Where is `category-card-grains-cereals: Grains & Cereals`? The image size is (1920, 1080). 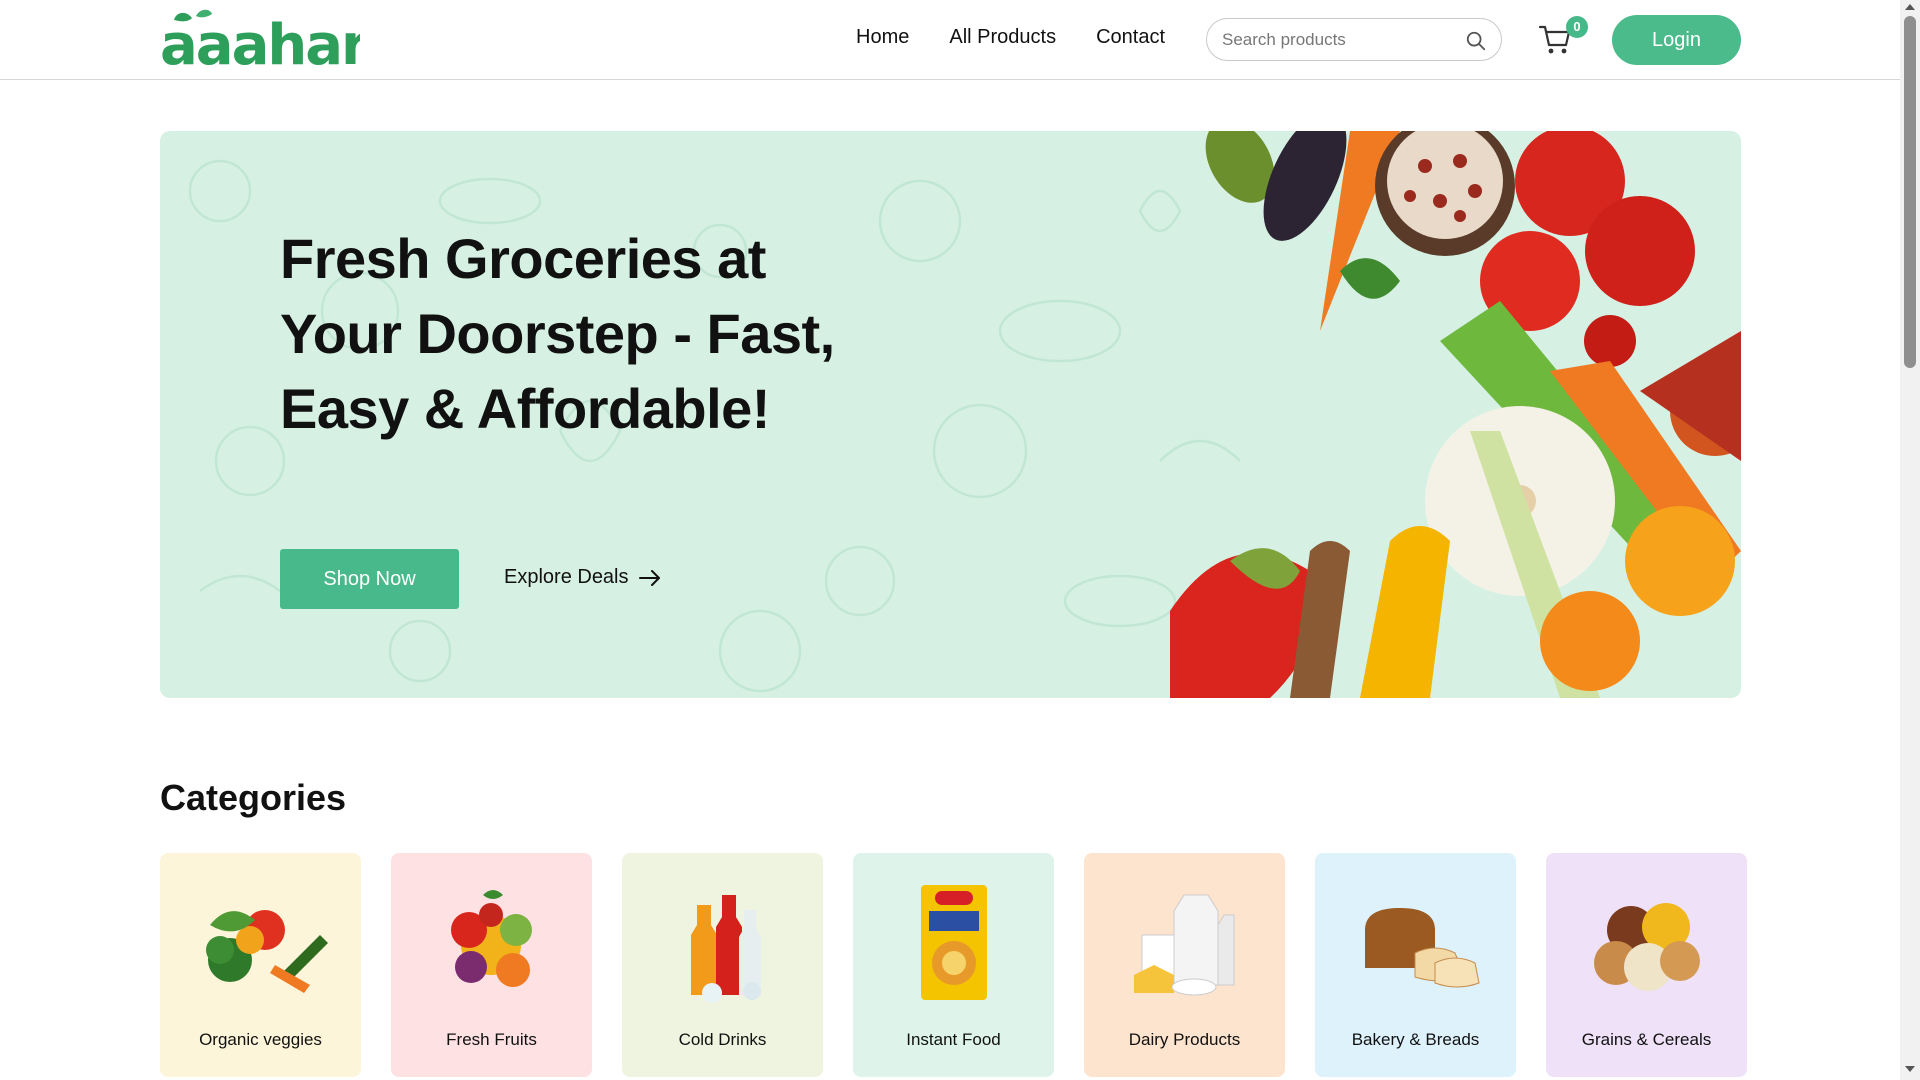 category-card-grains-cereals: Grains & Cereals is located at coordinates (1646, 965).